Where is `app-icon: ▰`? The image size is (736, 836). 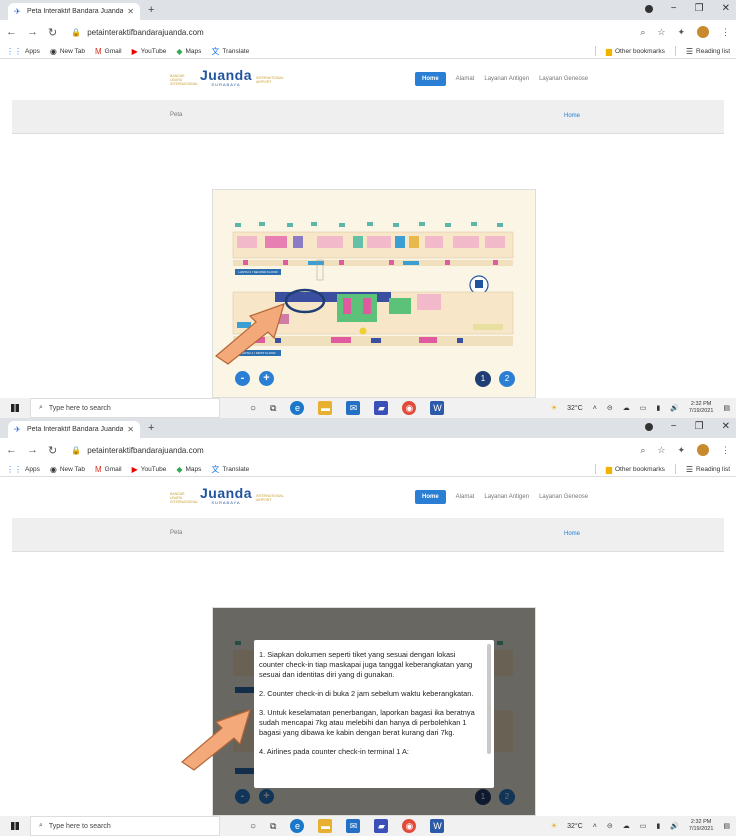
app-icon: ▰ is located at coordinates (381, 408).